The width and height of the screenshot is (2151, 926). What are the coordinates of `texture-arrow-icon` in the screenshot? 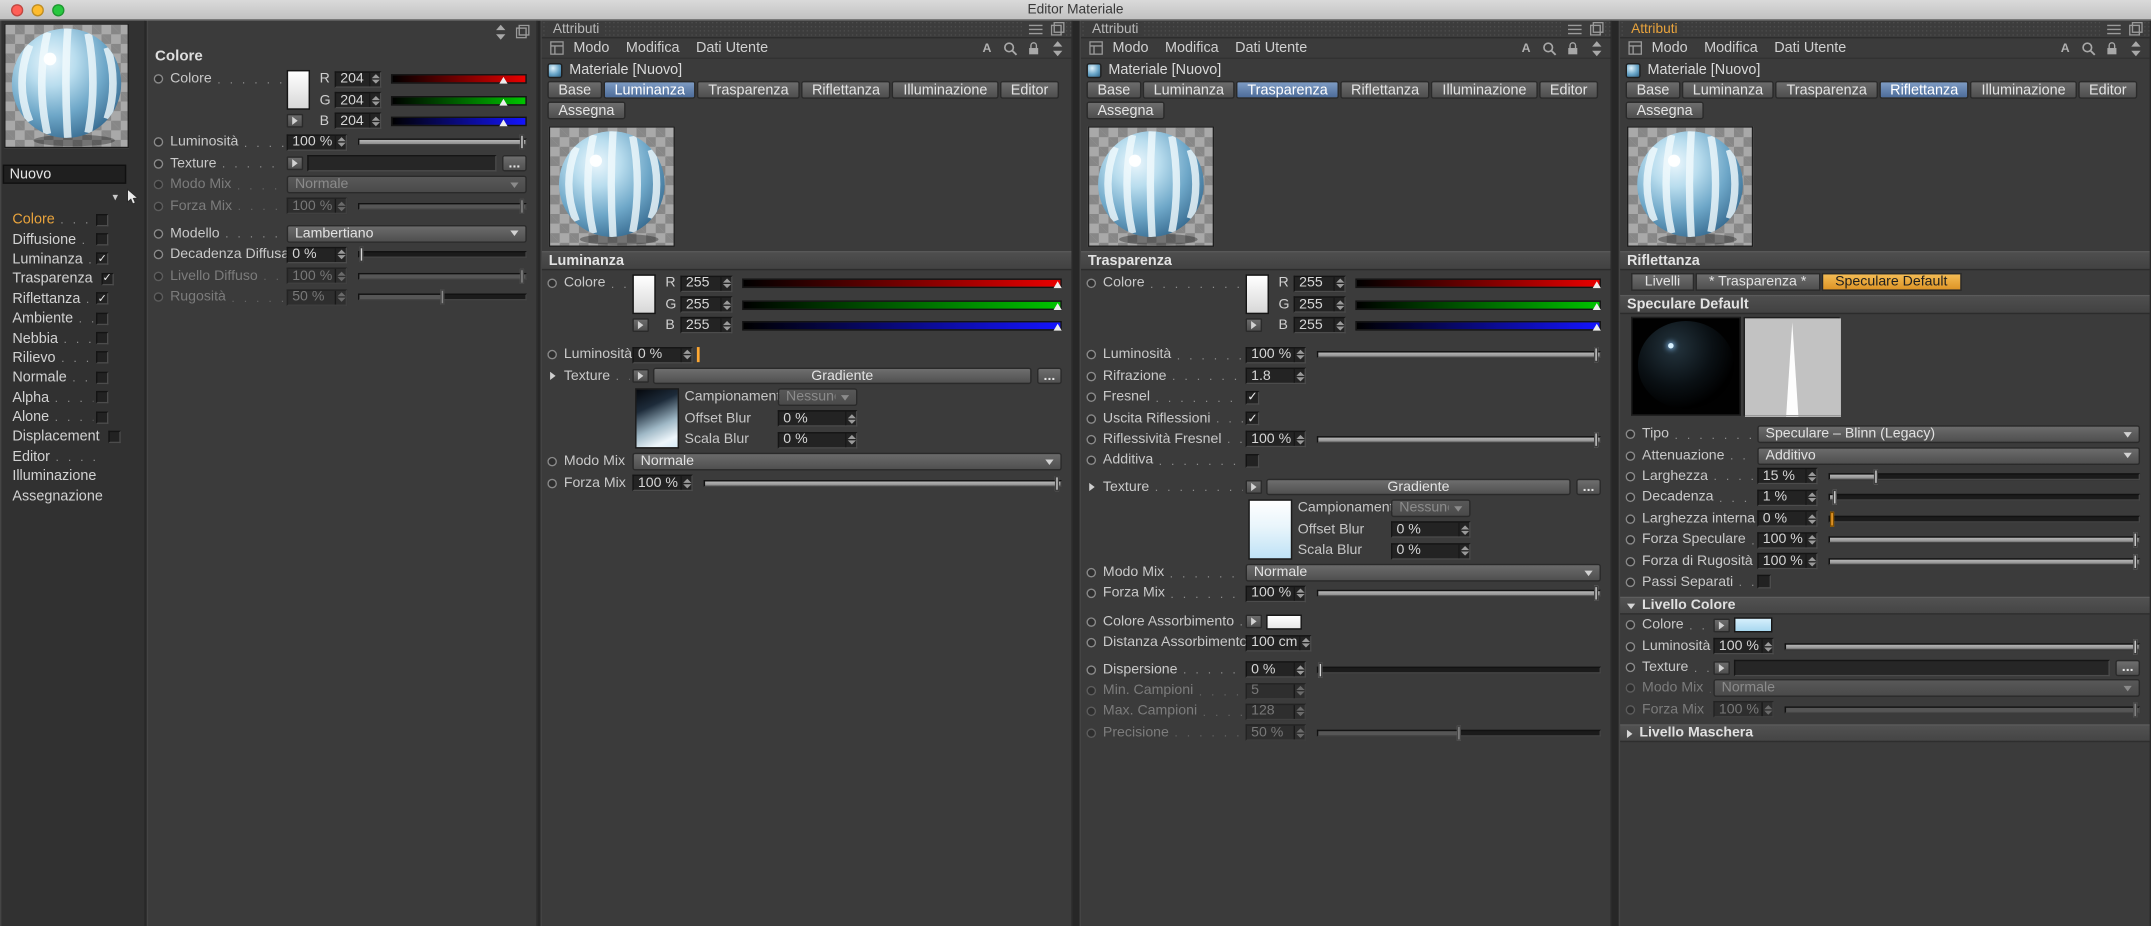 It's located at (295, 163).